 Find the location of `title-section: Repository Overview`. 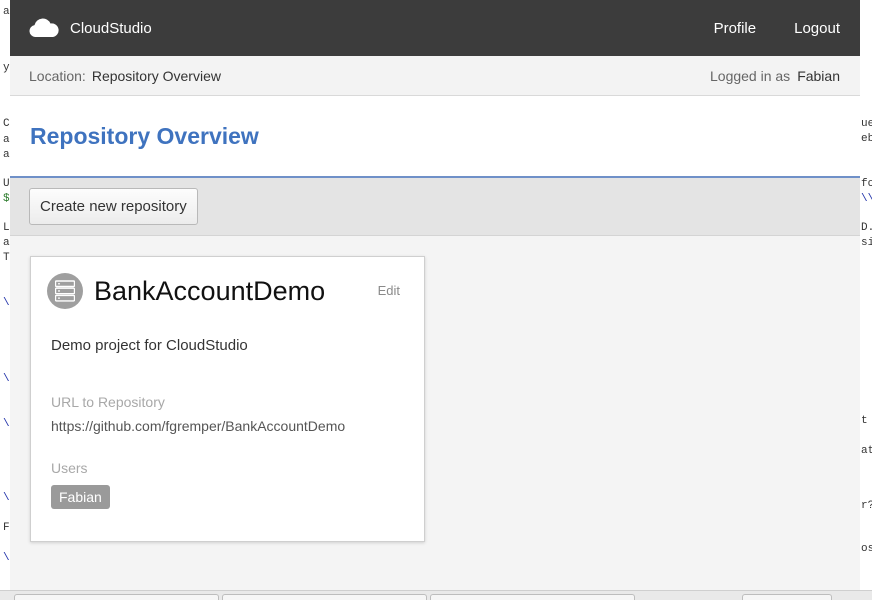

title-section: Repository Overview is located at coordinates (435, 137).